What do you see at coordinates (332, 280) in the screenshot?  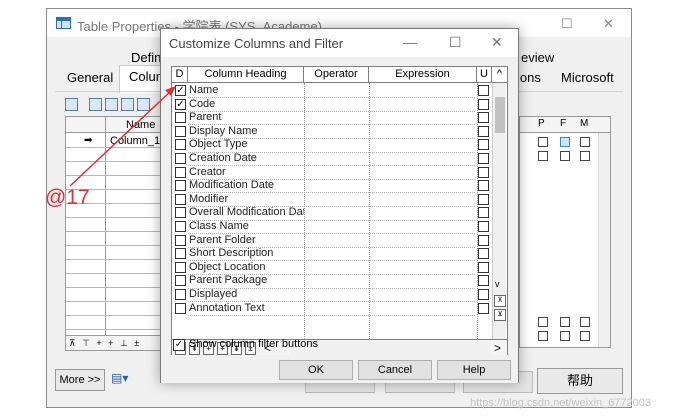 I see `column-row: Parent Package` at bounding box center [332, 280].